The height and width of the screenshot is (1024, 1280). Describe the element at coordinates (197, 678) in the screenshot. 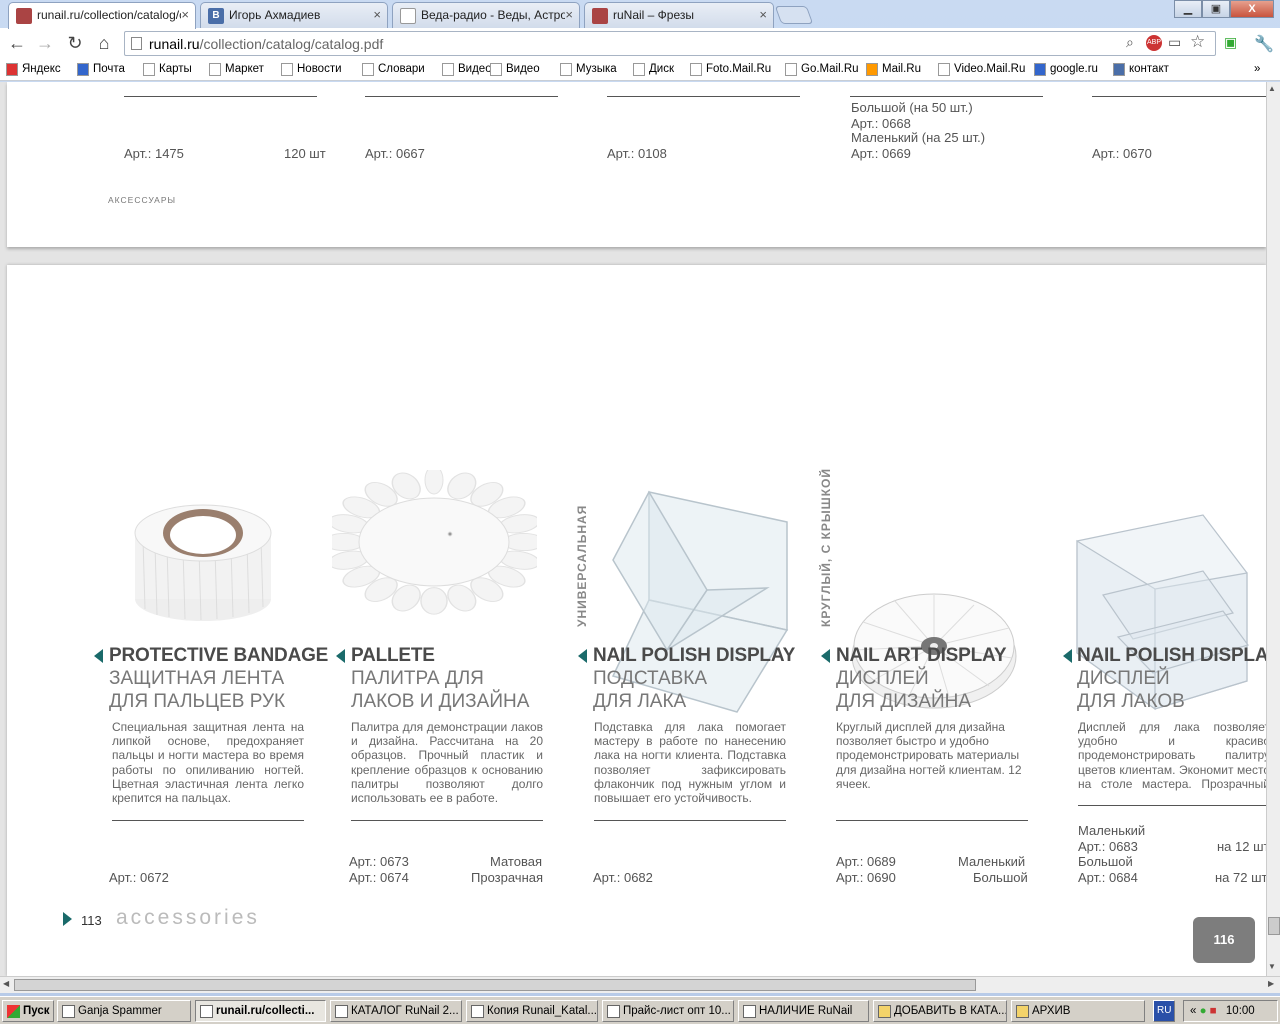

I see `product-name-ru: ЗАЩИТНАЯ ЛЕНТА` at that location.